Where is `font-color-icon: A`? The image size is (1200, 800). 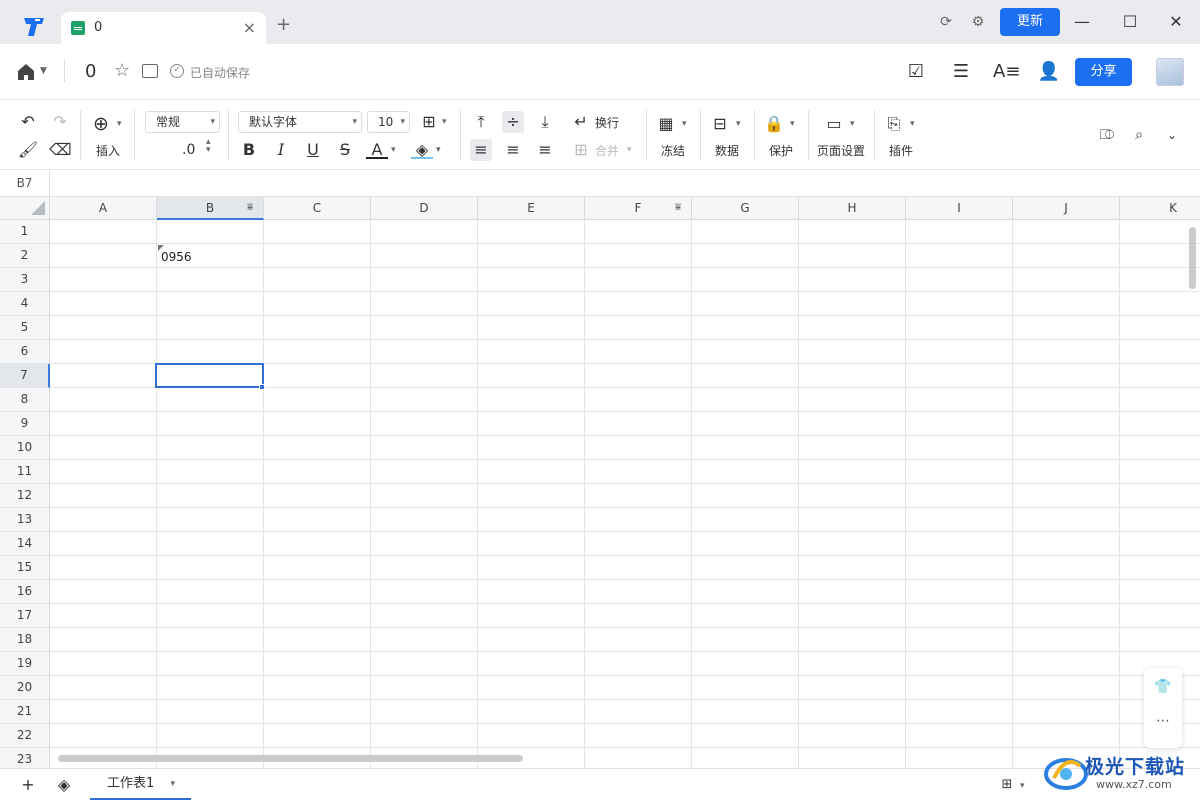 font-color-icon: A is located at coordinates (377, 149).